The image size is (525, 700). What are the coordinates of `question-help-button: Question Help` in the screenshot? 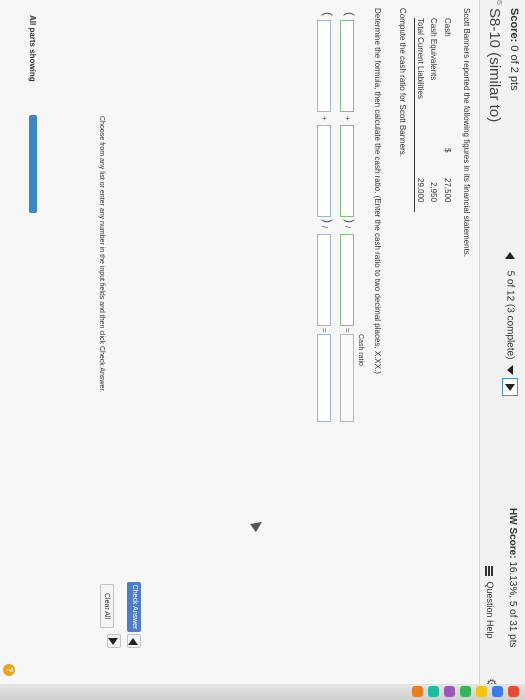 It's located at (490, 602).